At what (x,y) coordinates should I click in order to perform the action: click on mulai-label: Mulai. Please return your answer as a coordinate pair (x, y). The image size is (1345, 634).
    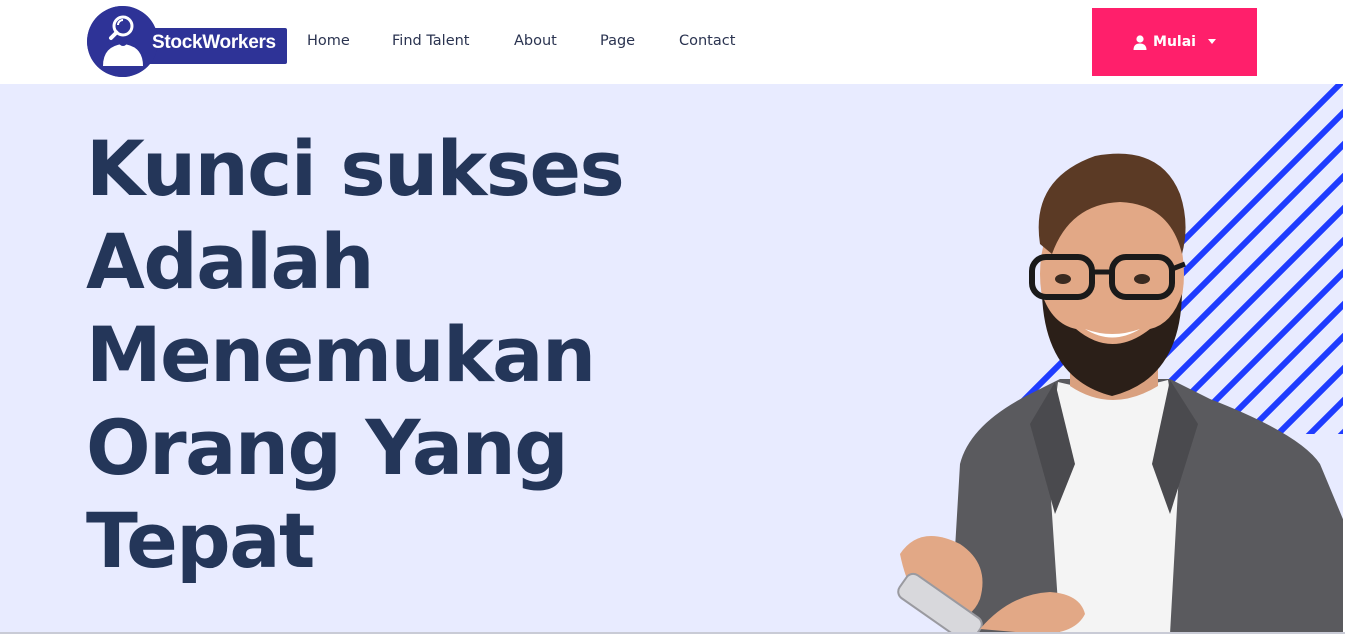
    Looking at the image, I should click on (1174, 42).